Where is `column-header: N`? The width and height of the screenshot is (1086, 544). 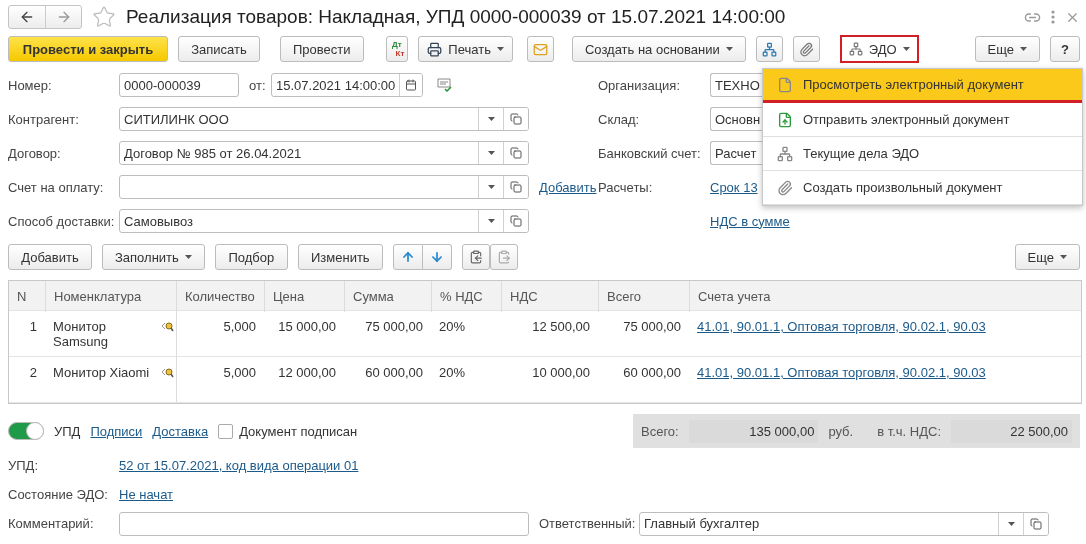
column-header: N is located at coordinates (22, 297).